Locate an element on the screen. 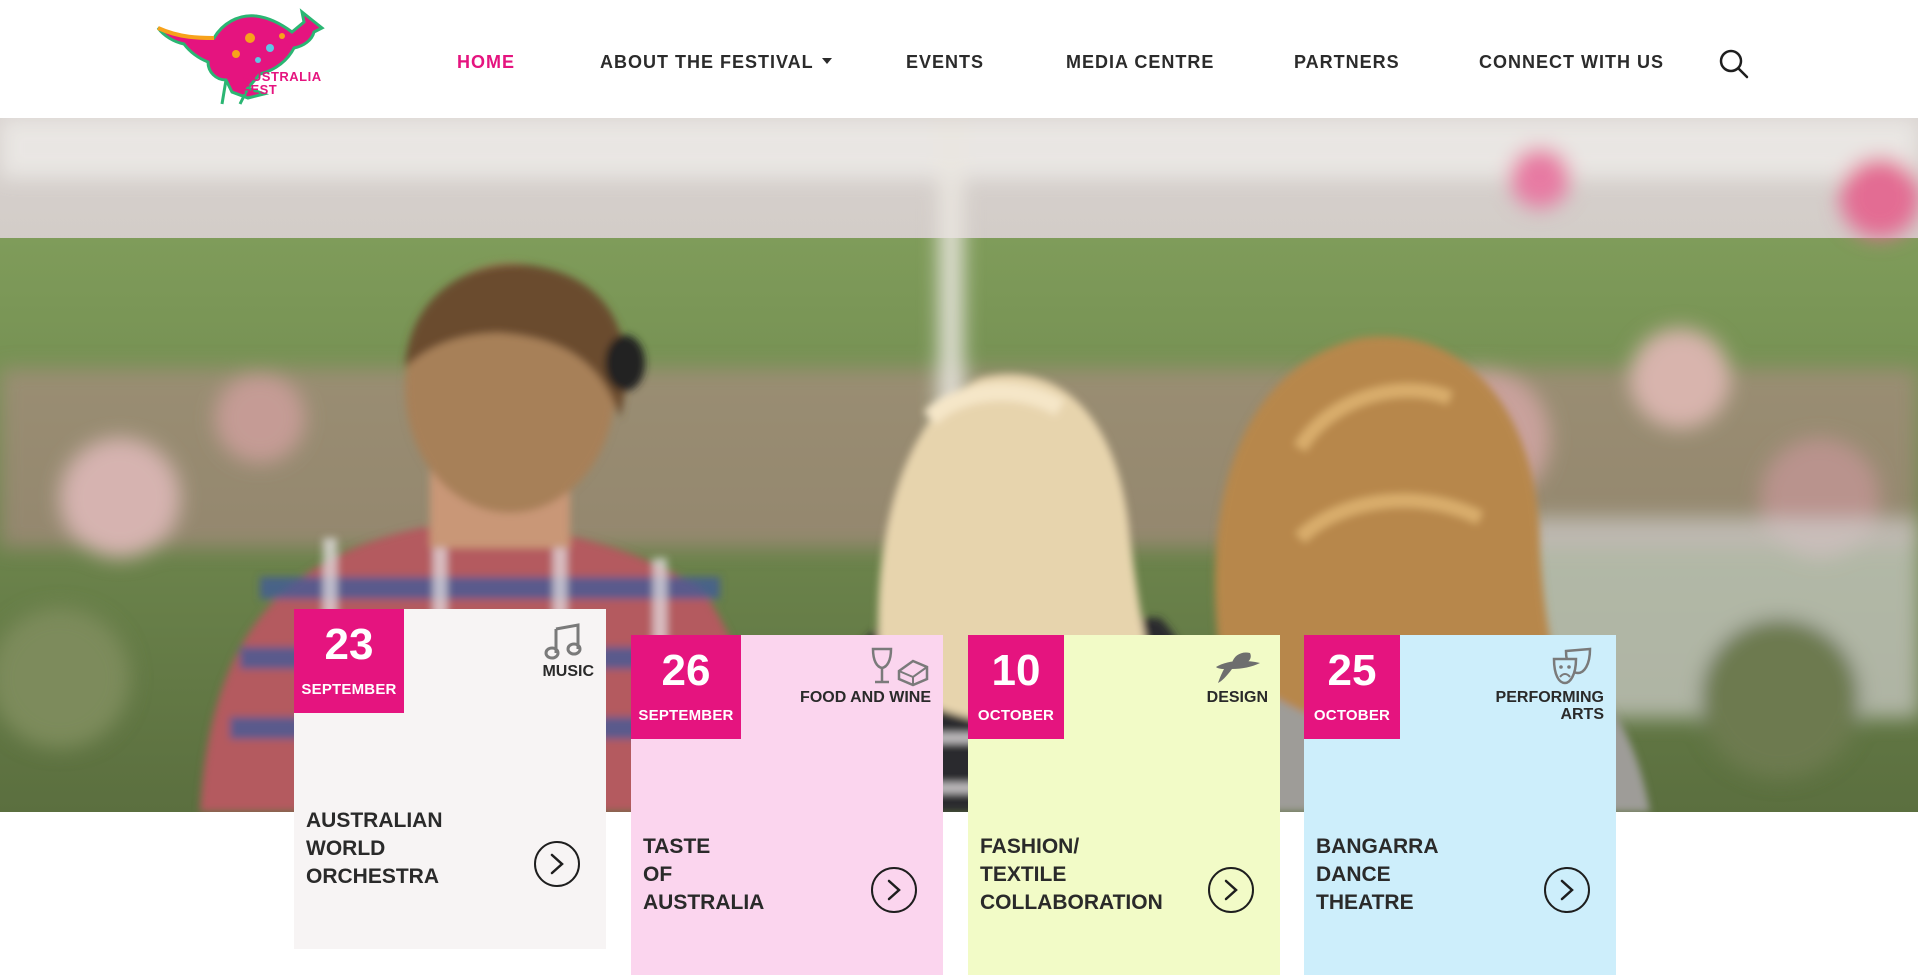 The image size is (1918, 975). music-note-icon is located at coordinates (563, 641).